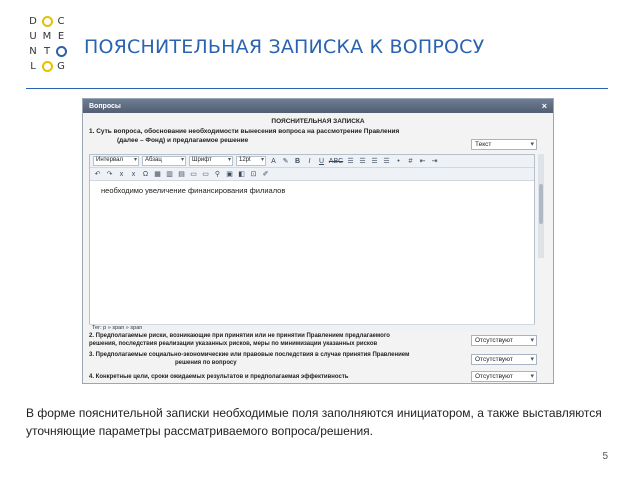 Image resolution: width=638 pixels, height=479 pixels. Describe the element at coordinates (169, 174) in the screenshot. I see `split-cell-icon: ▥` at that location.